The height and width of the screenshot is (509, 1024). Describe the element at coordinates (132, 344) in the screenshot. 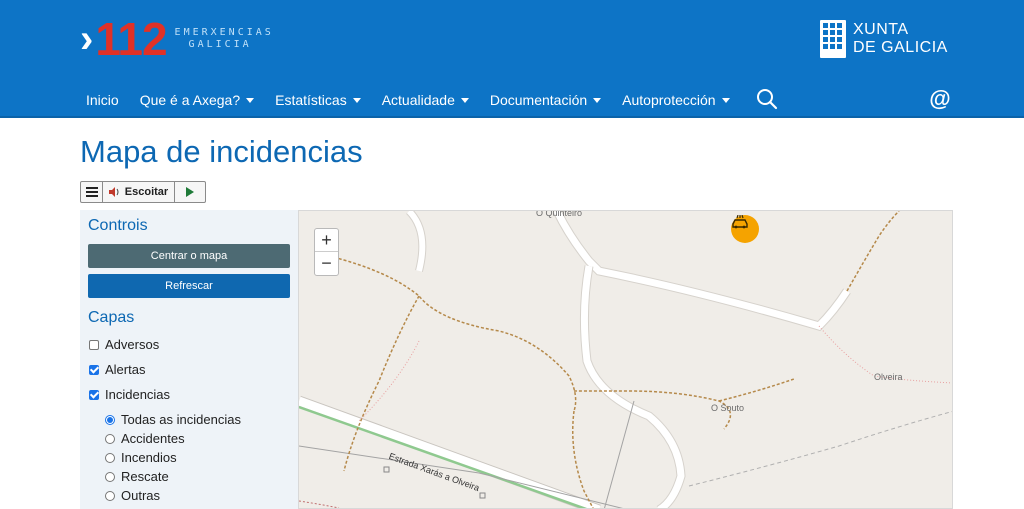

I see `layer-label: Adversos` at that location.